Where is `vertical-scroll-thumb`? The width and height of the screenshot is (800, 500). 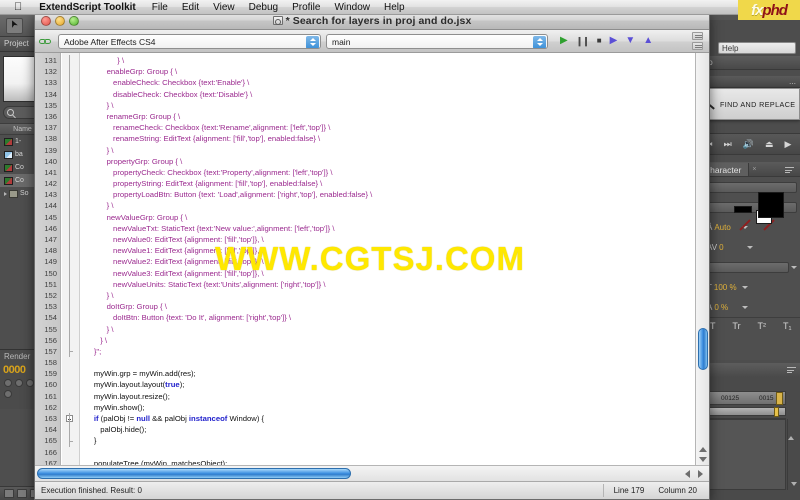 vertical-scroll-thumb is located at coordinates (703, 349).